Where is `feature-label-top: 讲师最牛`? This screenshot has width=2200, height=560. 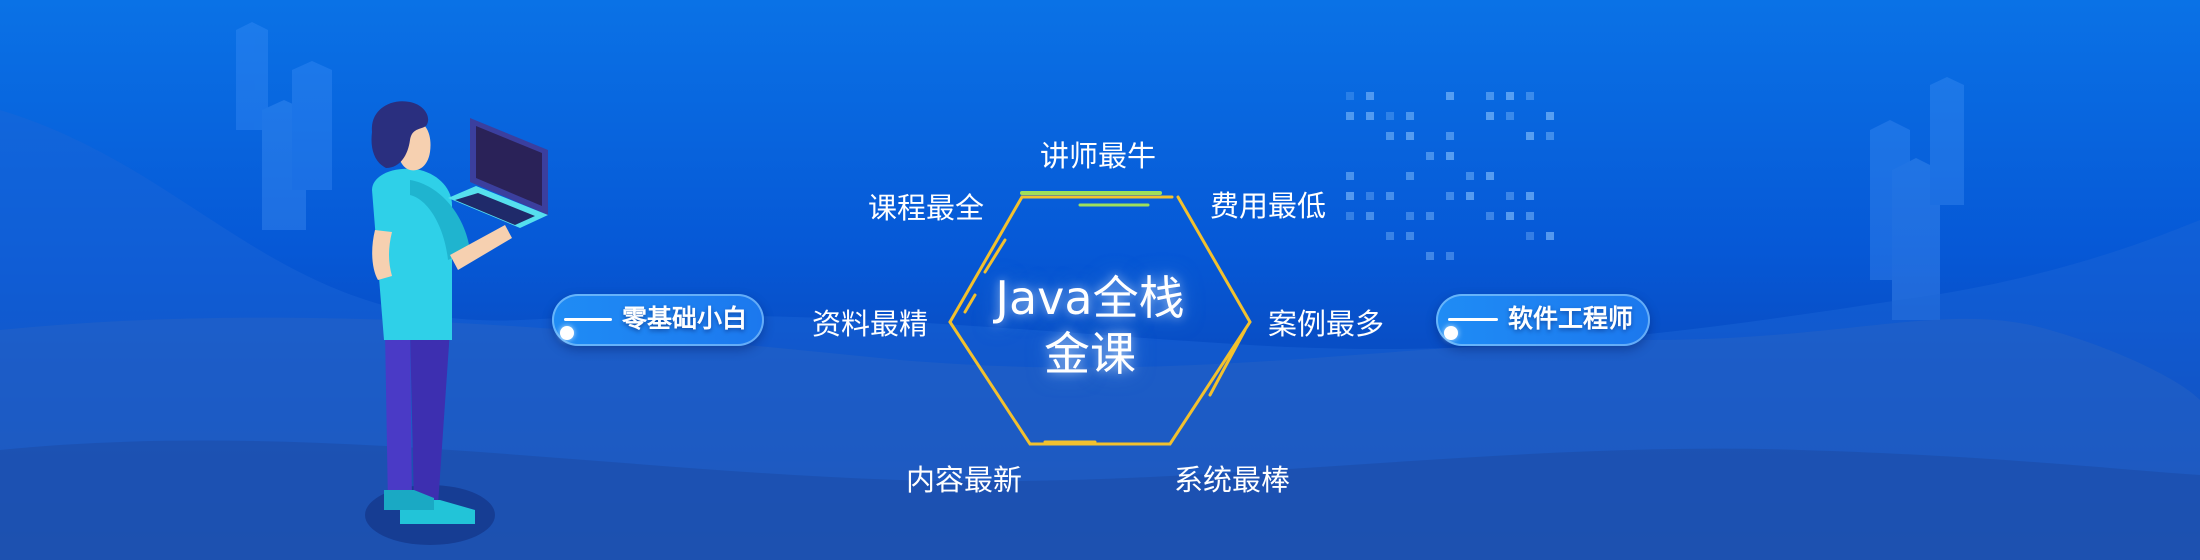
feature-label-top: 讲师最牛 is located at coordinates (1098, 156).